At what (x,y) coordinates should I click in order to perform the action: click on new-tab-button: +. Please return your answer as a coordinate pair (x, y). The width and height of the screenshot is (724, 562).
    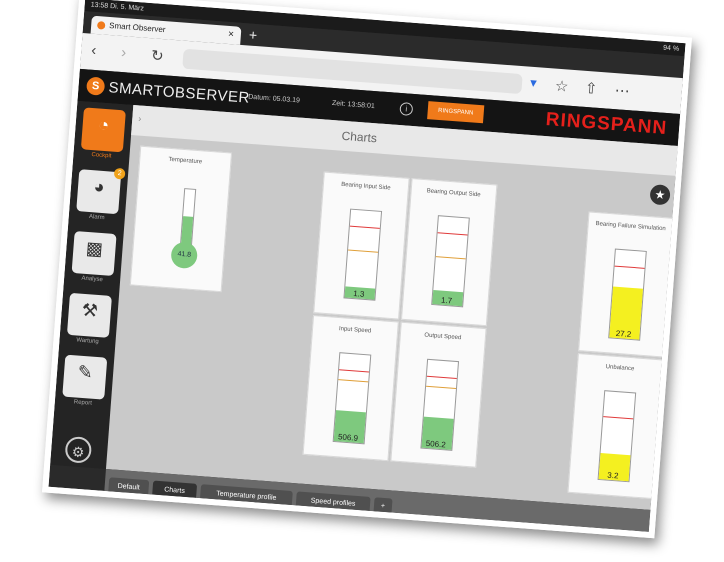
    Looking at the image, I should click on (252, 35).